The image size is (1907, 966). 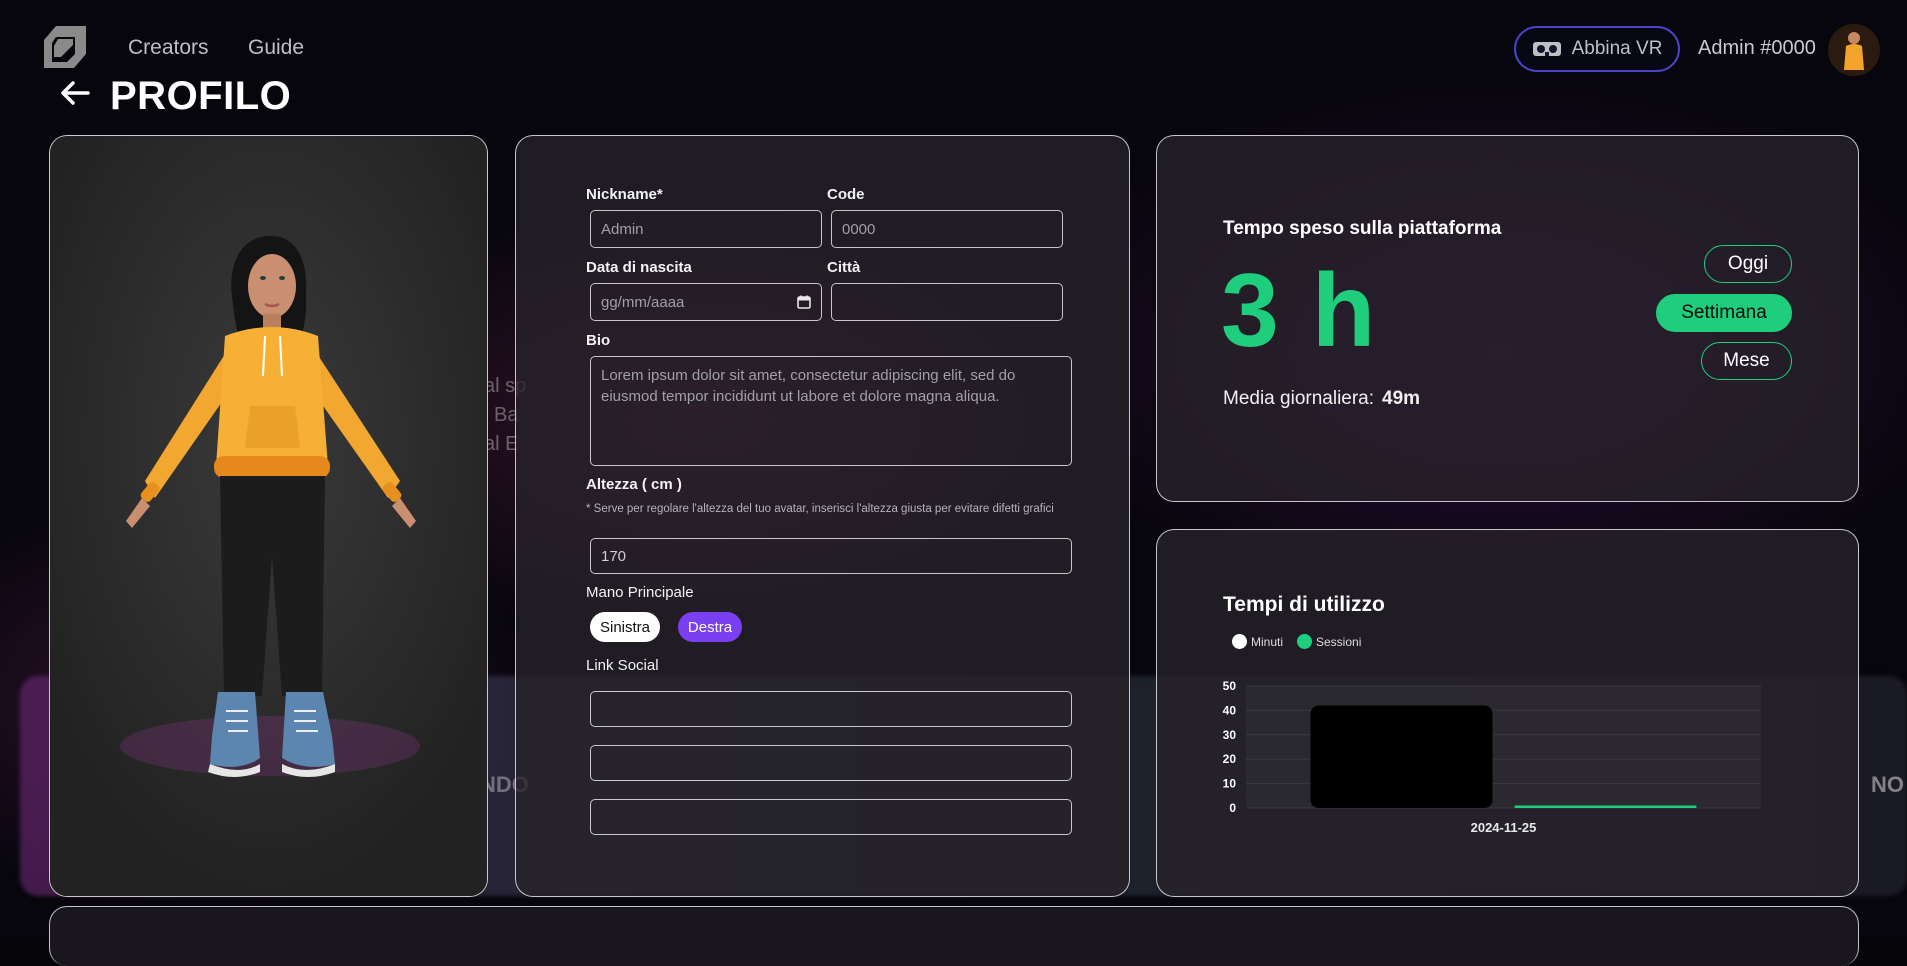 I want to click on bar-sessioni, so click(x=1605, y=806).